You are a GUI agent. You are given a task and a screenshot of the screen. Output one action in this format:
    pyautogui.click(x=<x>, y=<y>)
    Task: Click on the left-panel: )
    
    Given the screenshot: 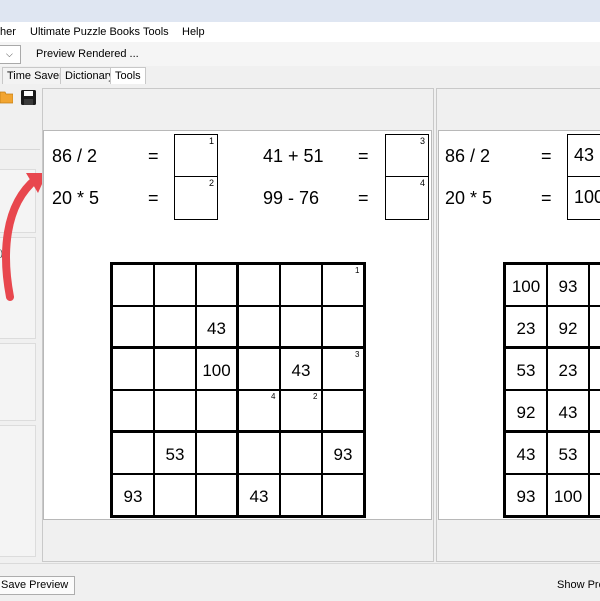 What is the action you would take?
    pyautogui.click(x=20, y=324)
    